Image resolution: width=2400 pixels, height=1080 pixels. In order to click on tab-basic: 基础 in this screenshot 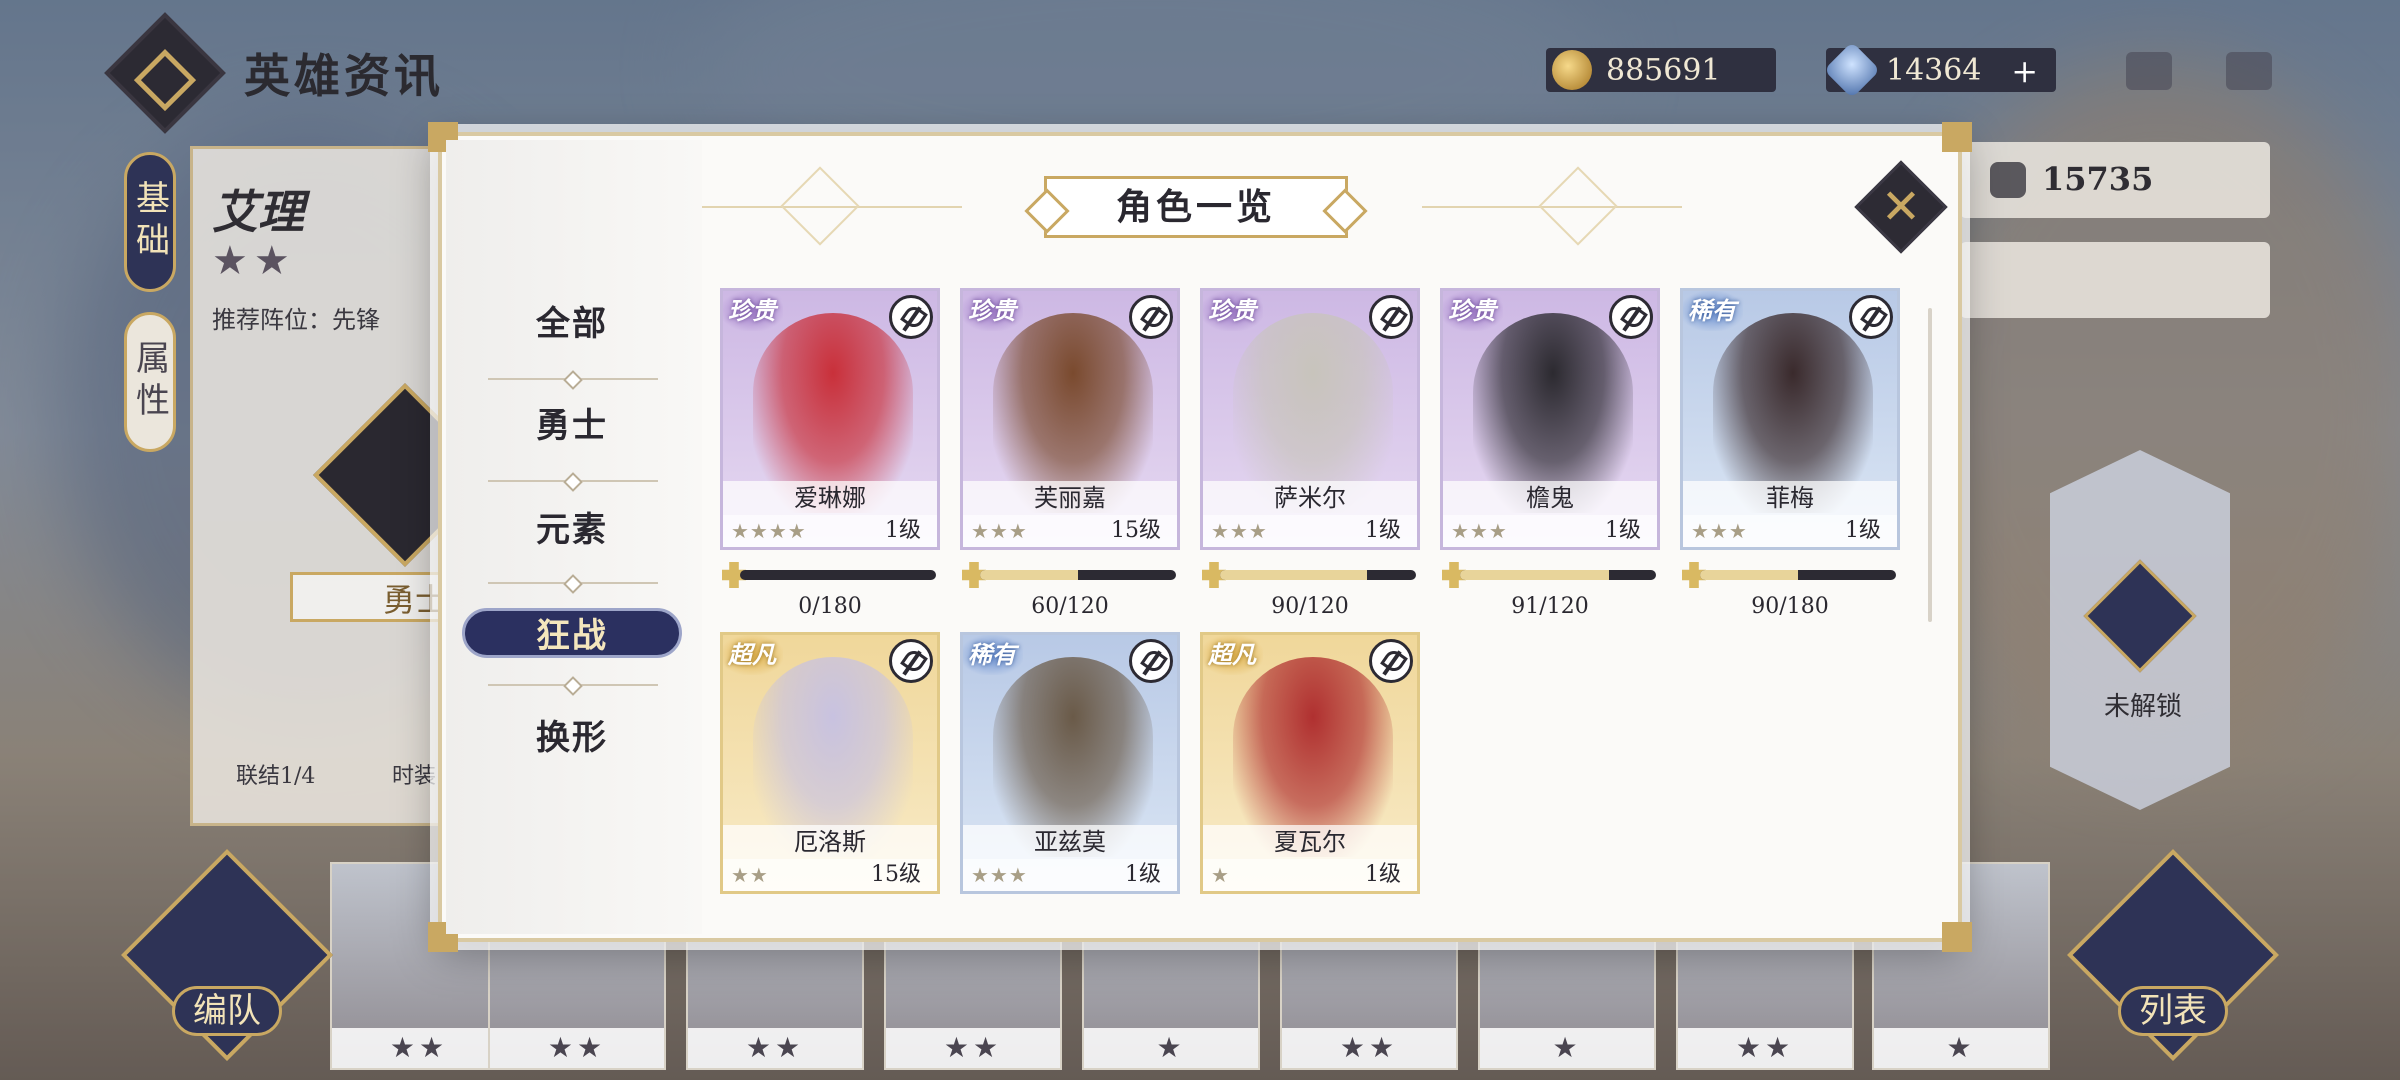, I will do `click(150, 222)`.